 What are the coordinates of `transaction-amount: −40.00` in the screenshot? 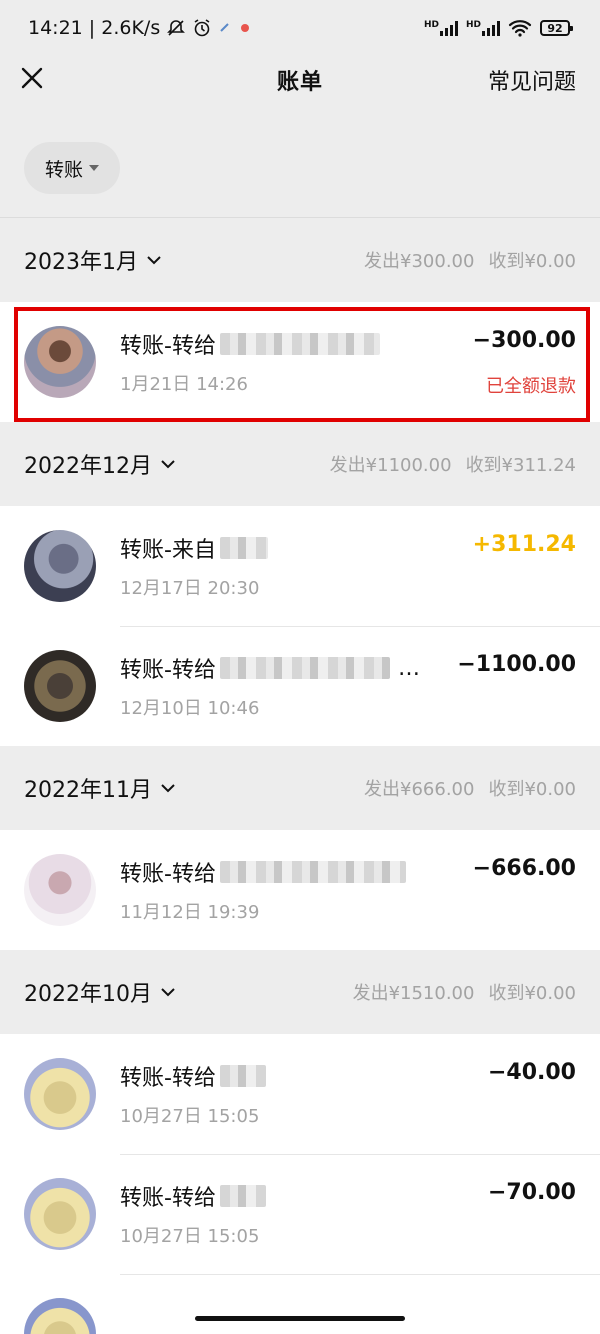 It's located at (531, 1072).